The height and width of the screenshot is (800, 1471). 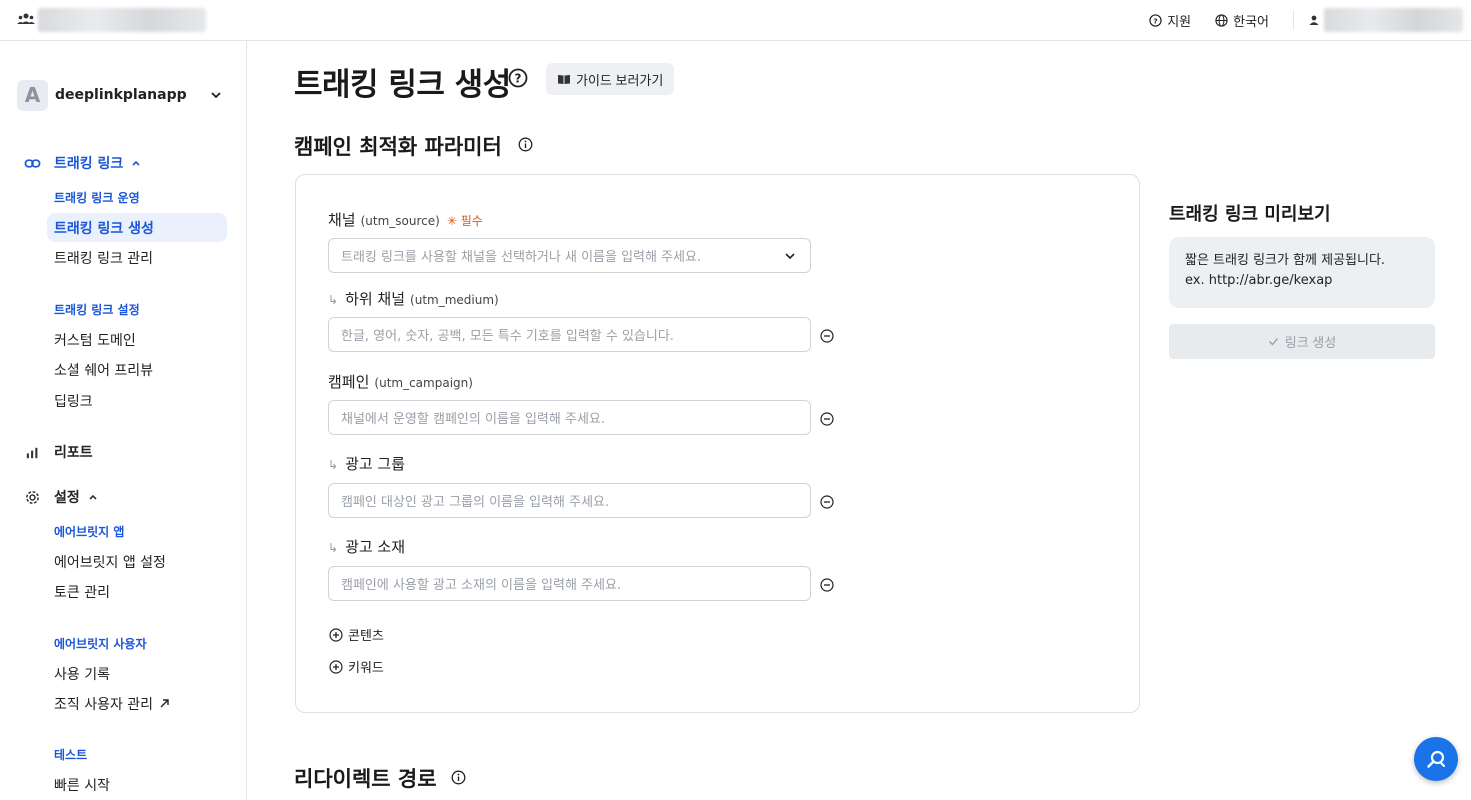 I want to click on preview-text-line2: ex. http://abr.ge/kexap, so click(x=1259, y=280).